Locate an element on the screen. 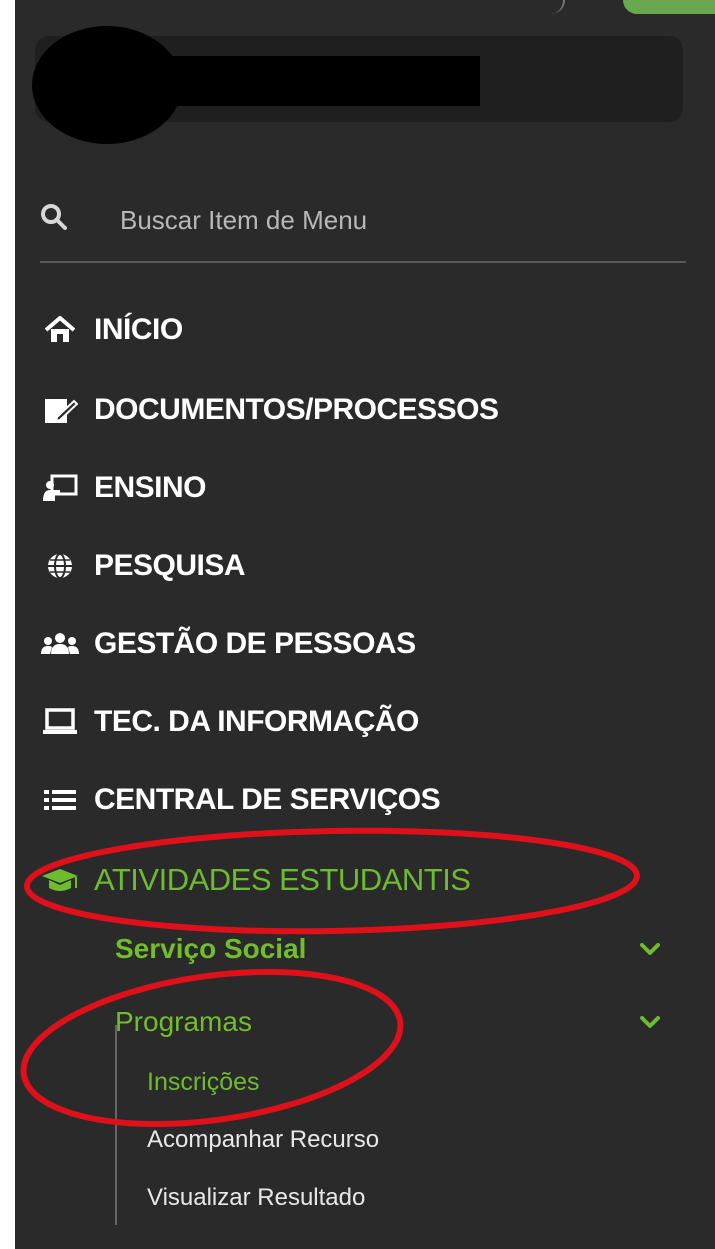 The image size is (715, 1249). laptop-icon is located at coordinates (60, 722).